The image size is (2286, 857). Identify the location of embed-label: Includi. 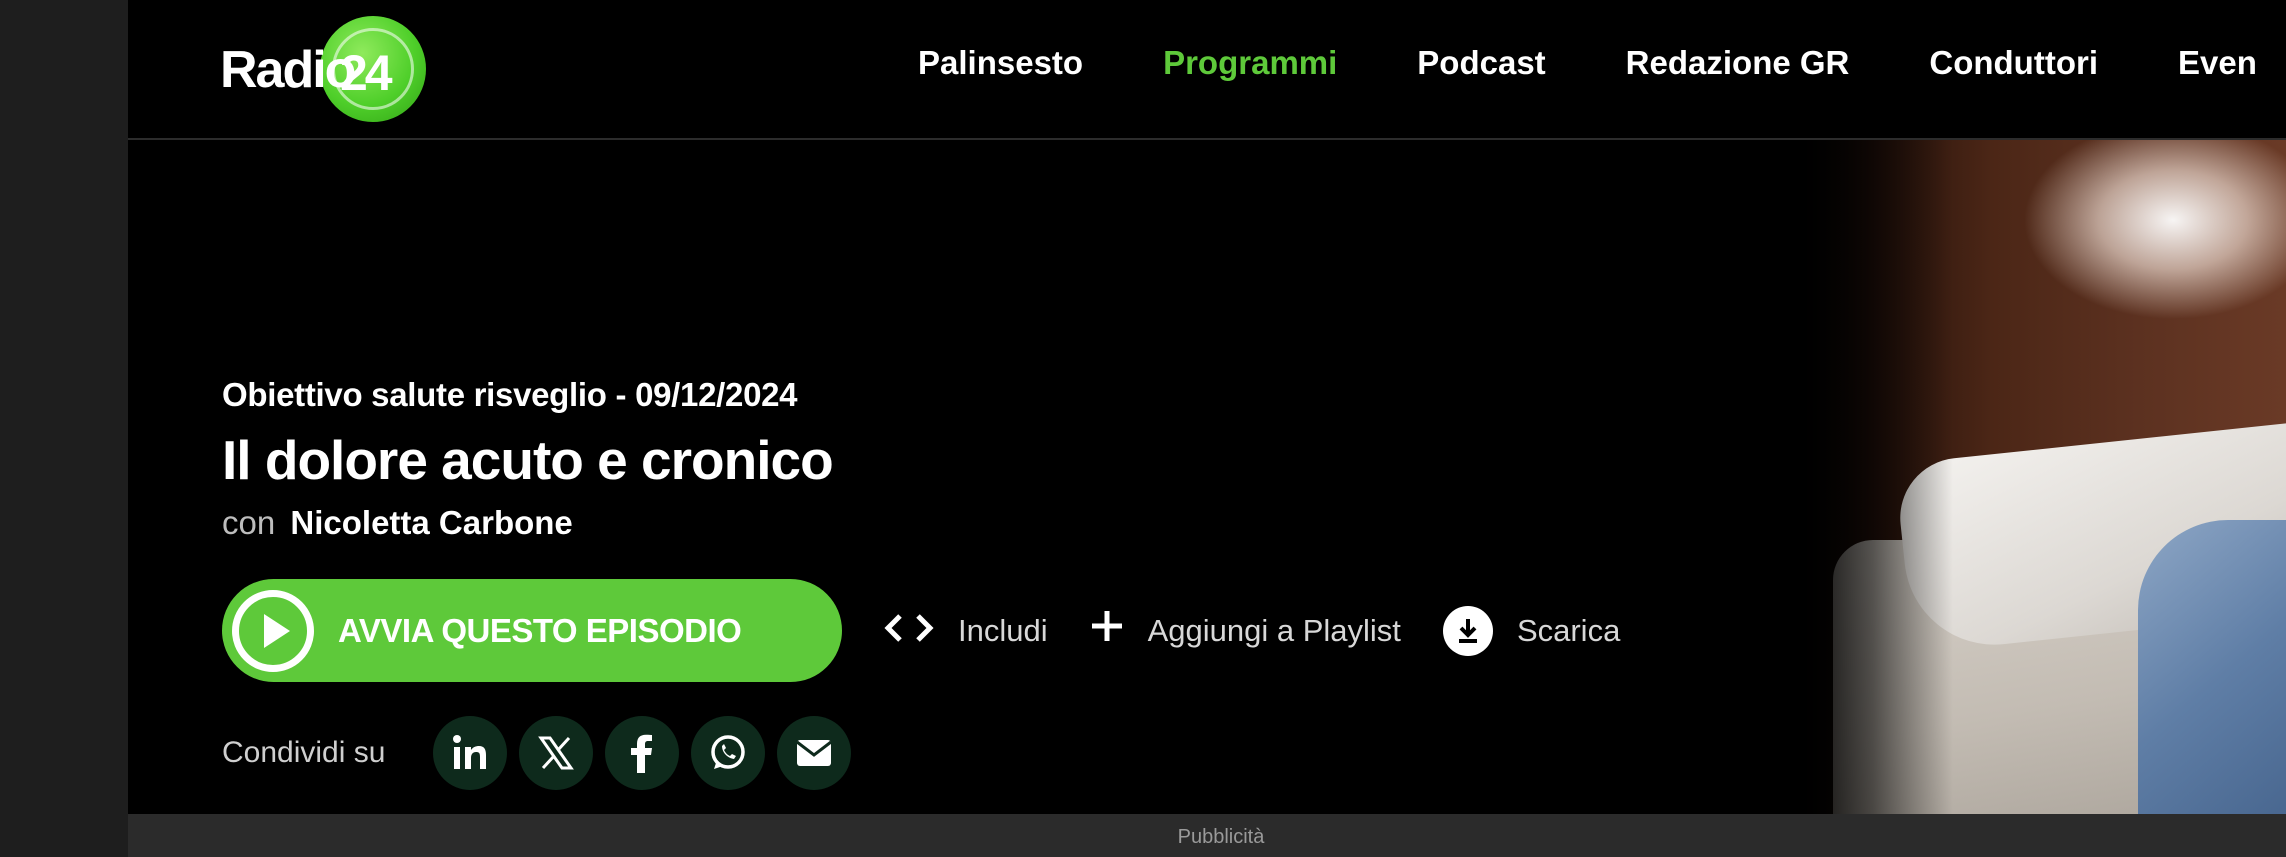
(1003, 630).